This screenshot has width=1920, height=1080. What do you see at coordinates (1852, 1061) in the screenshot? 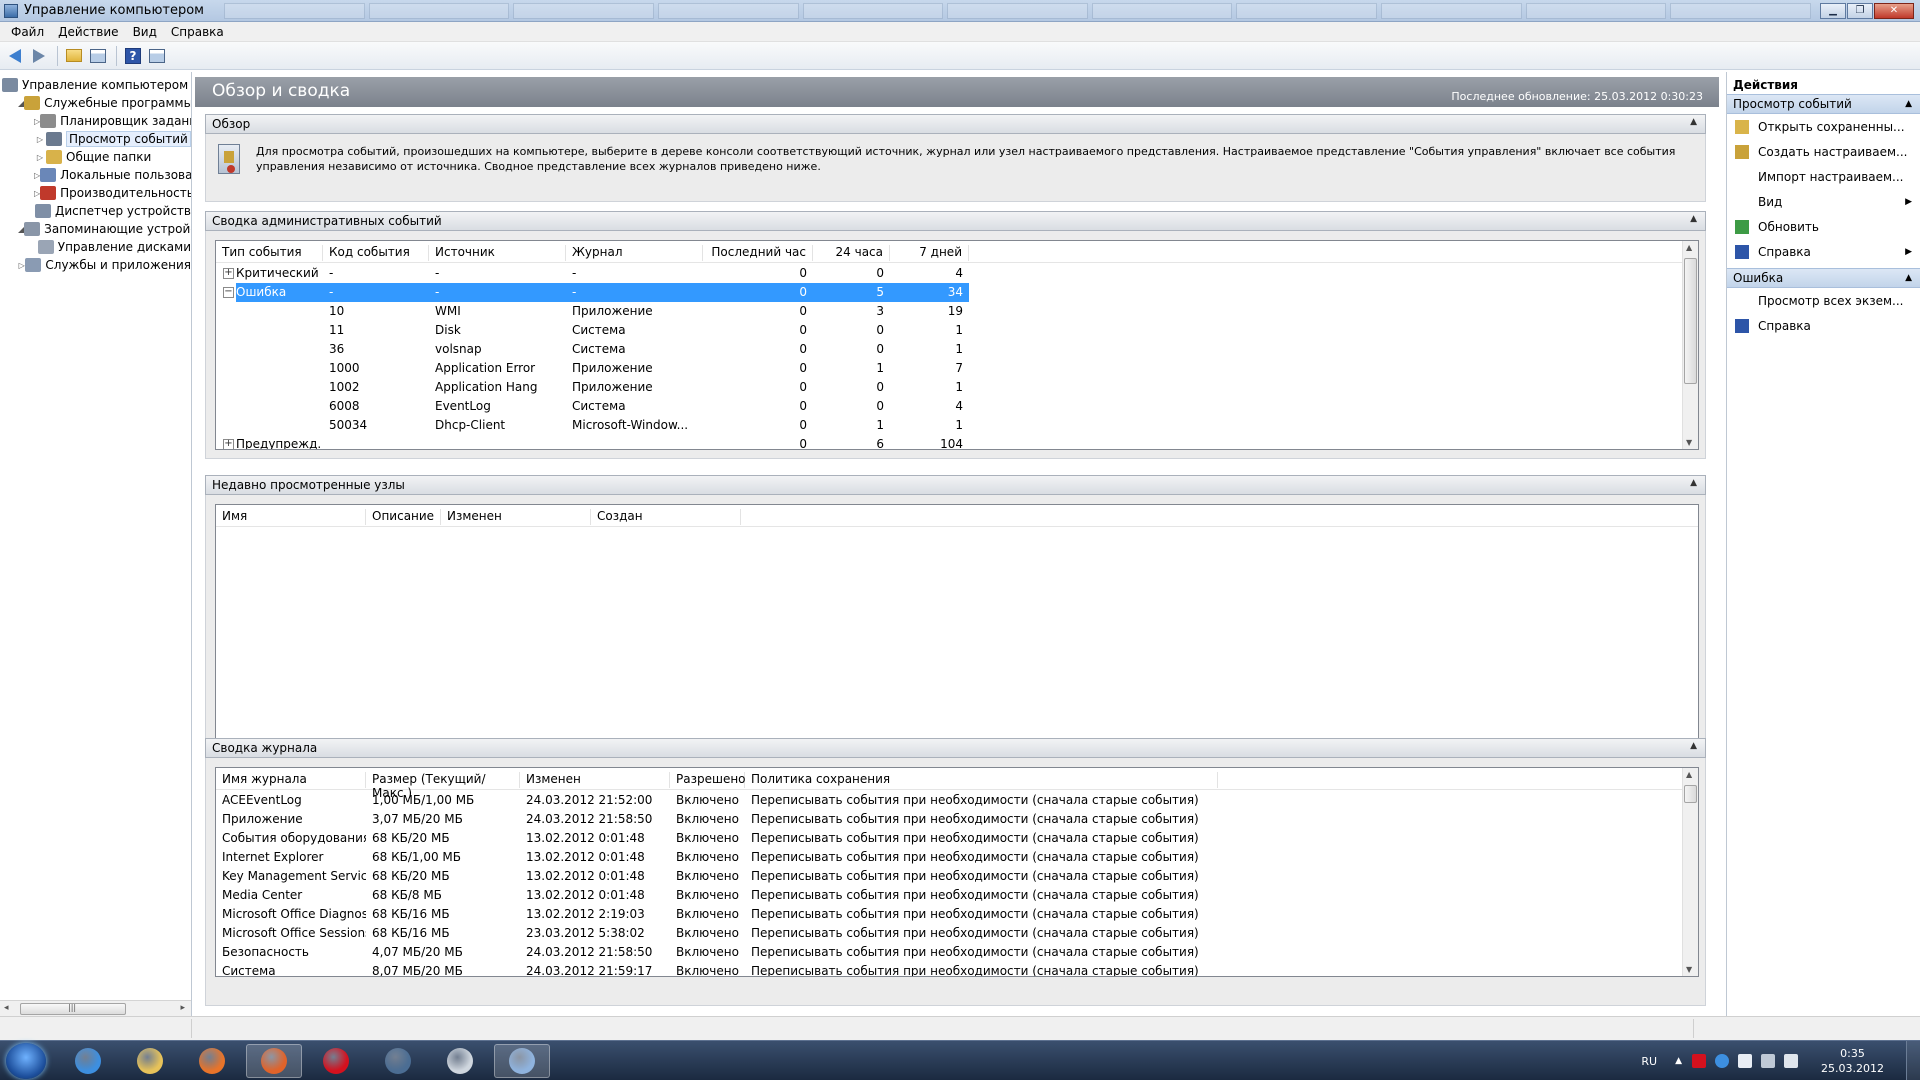
I see `clock: 0:35 25.03.2012` at bounding box center [1852, 1061].